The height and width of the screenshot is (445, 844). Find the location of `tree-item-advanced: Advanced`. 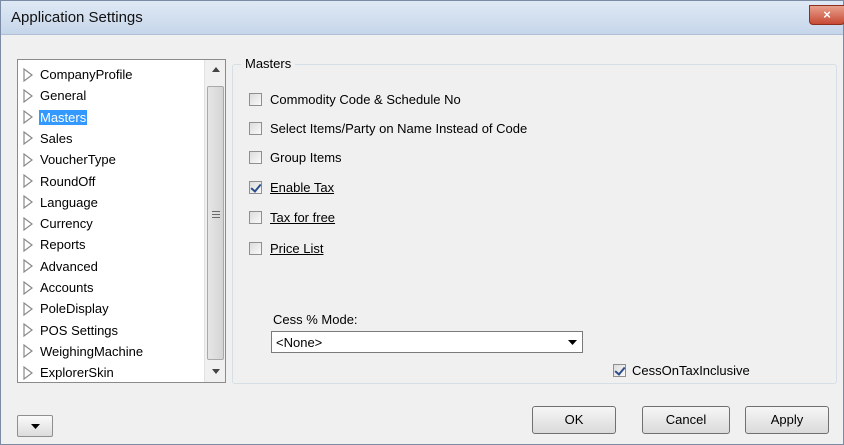

tree-item-advanced: Advanced is located at coordinates (60, 266).